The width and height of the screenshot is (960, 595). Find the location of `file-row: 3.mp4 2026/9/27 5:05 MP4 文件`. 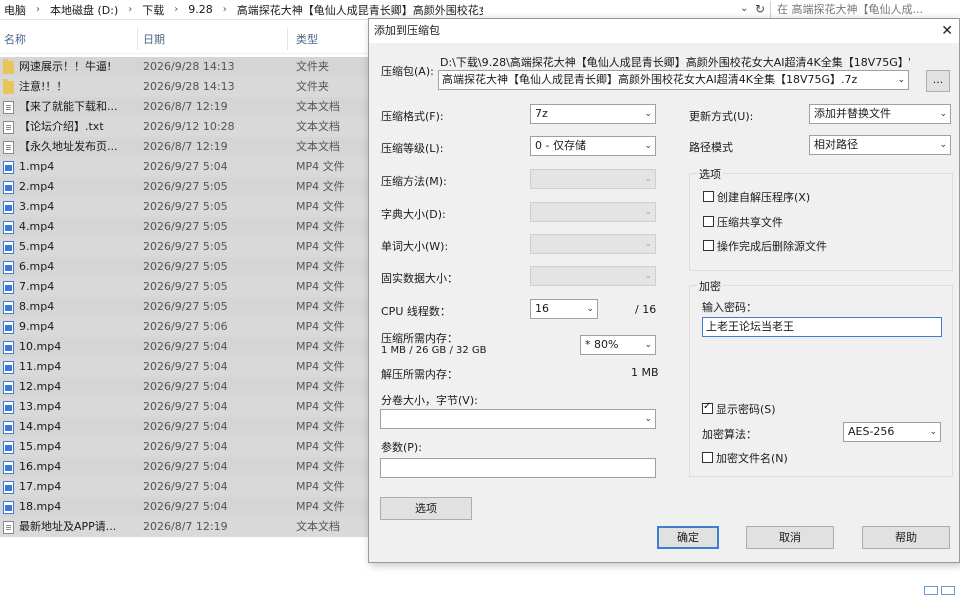

file-row: 3.mp4 2026/9/27 5:05 MP4 文件 is located at coordinates (186, 207).